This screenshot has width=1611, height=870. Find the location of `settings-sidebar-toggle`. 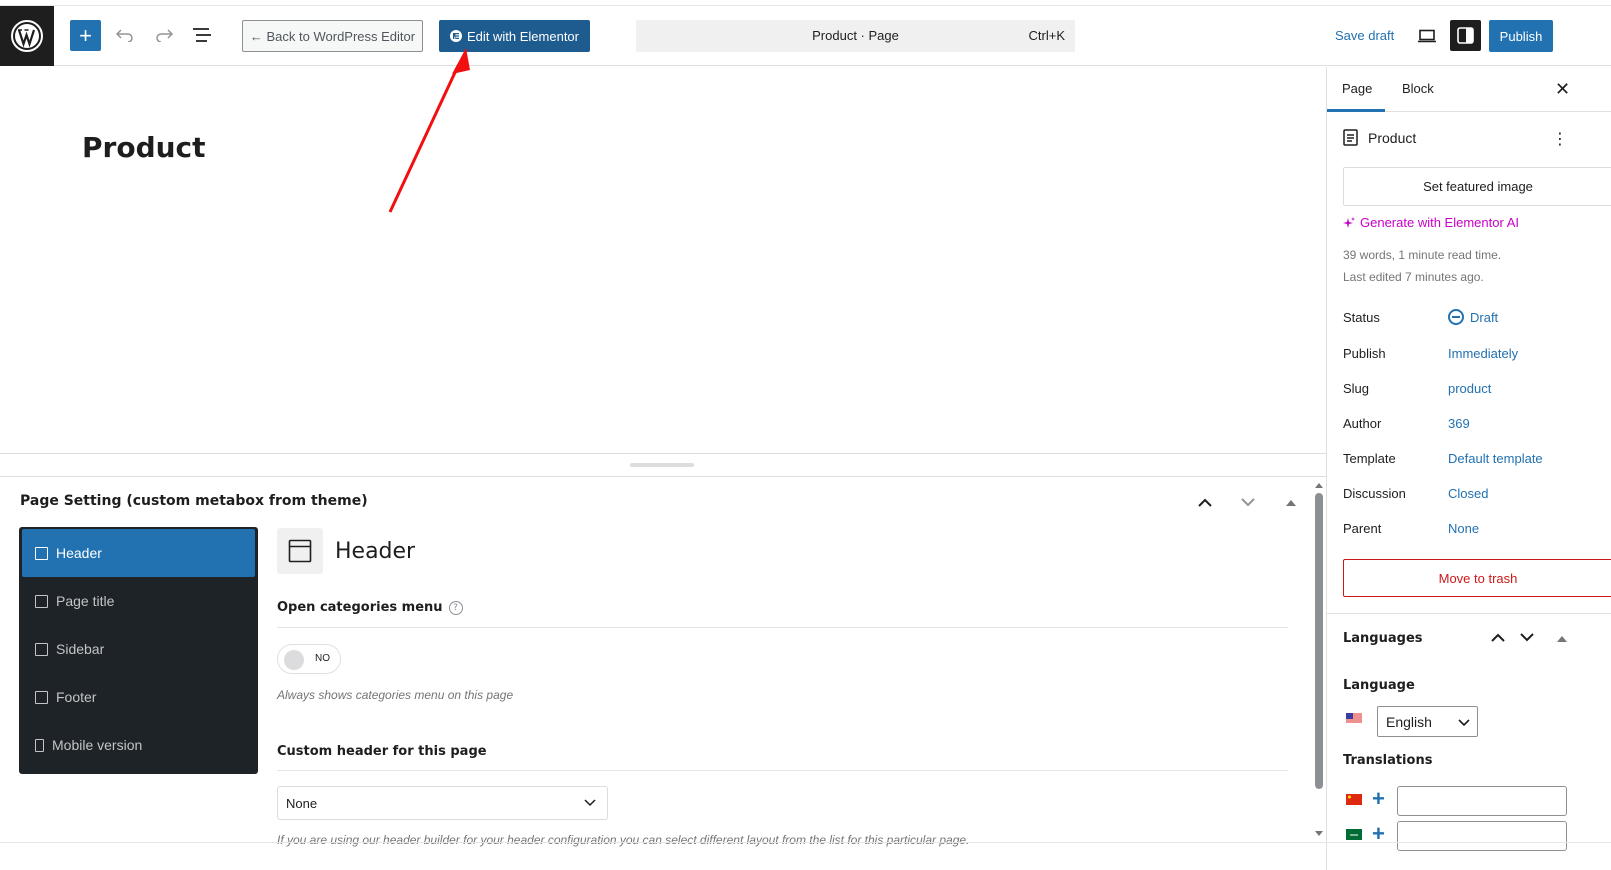

settings-sidebar-toggle is located at coordinates (1465, 35).